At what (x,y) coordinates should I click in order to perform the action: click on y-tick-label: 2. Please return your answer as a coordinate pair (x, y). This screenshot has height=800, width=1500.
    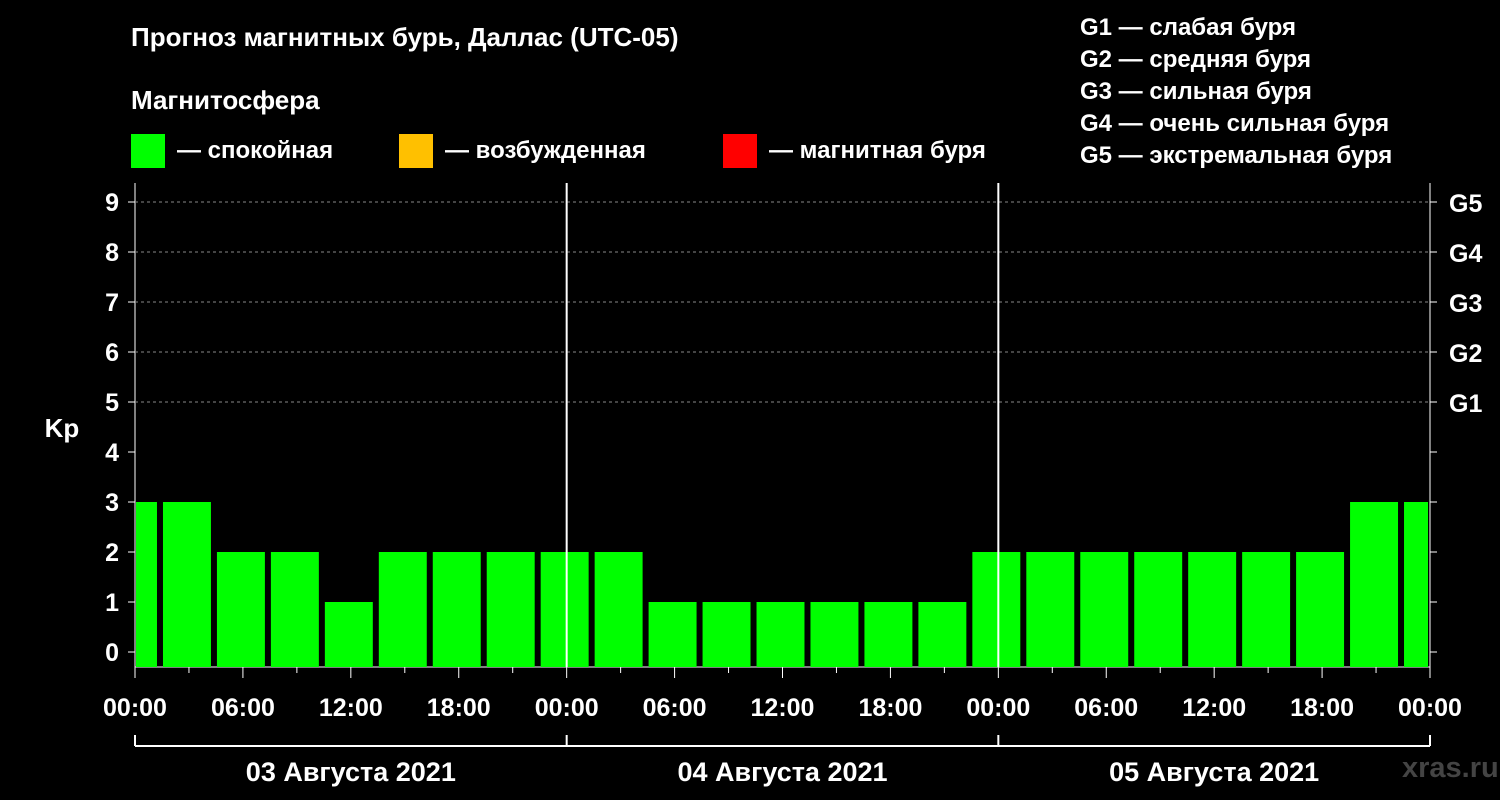
    Looking at the image, I should click on (112, 553).